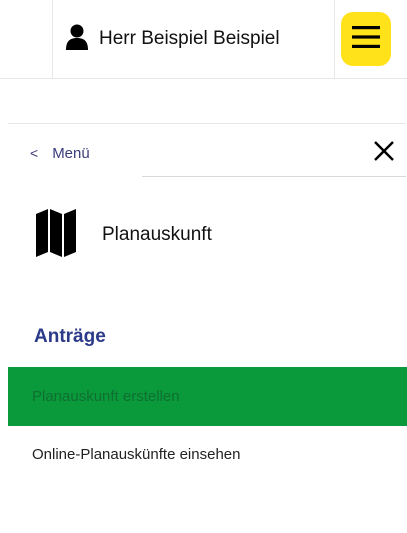 The height and width of the screenshot is (533, 407). I want to click on menu-item-label: Online-Planauskünfte einsehen, so click(136, 454).